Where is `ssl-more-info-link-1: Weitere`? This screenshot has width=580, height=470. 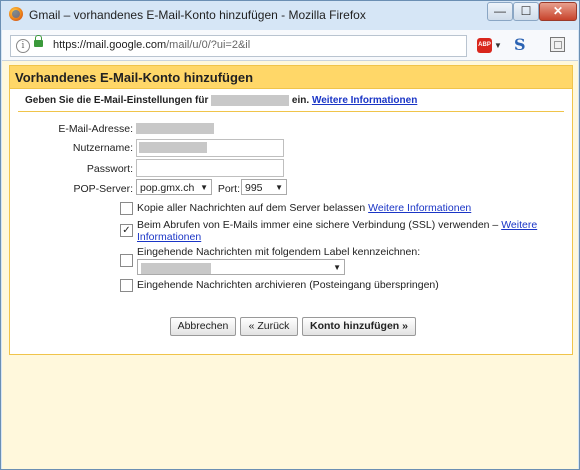
ssl-more-info-link-1: Weitere is located at coordinates (519, 225).